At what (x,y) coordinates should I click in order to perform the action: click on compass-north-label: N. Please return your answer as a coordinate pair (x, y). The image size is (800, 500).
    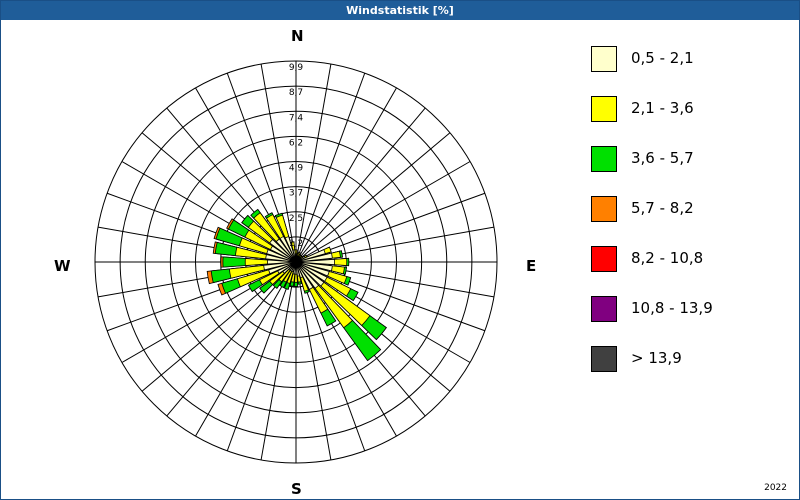
    Looking at the image, I should click on (297, 36).